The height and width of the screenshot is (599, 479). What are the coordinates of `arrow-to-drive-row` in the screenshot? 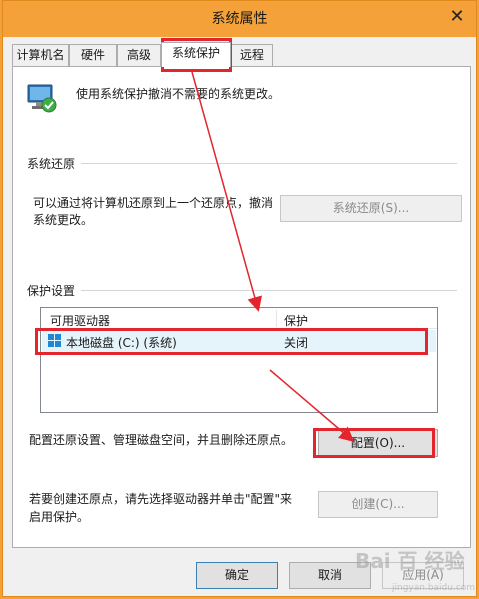 It's located at (227, 191).